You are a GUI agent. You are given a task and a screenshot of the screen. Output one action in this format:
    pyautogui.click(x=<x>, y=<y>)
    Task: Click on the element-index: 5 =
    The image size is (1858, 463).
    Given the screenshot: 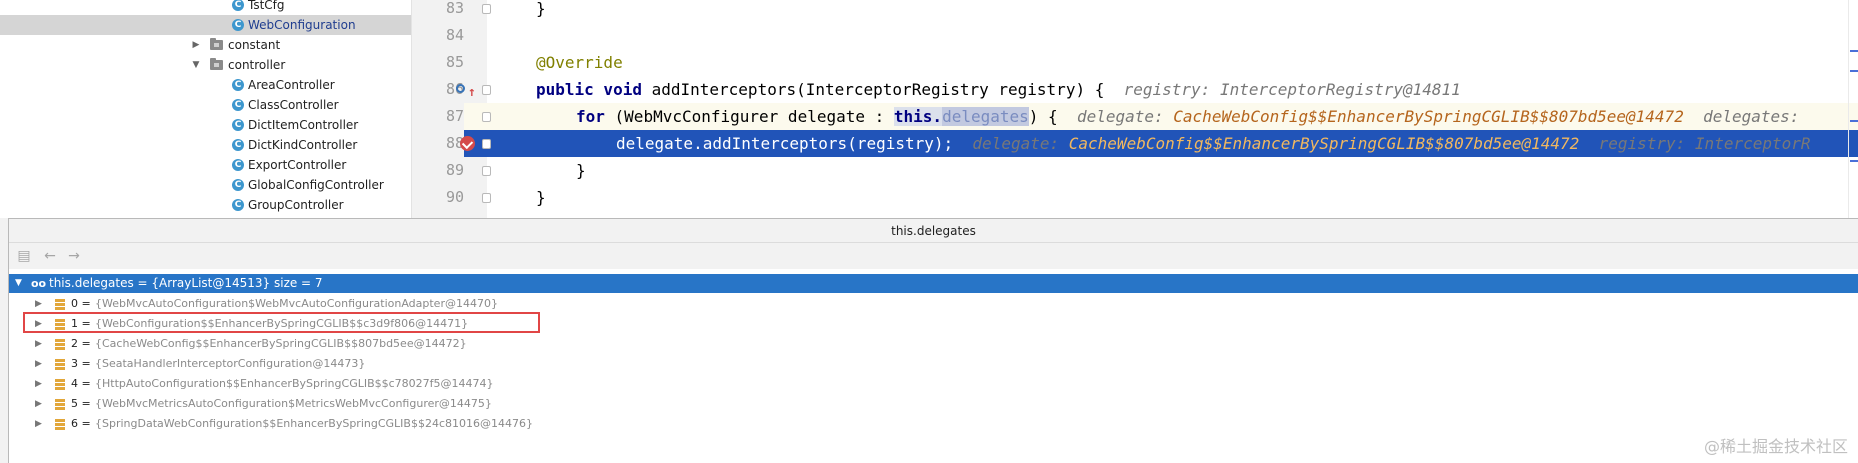 What is the action you would take?
    pyautogui.click(x=81, y=403)
    